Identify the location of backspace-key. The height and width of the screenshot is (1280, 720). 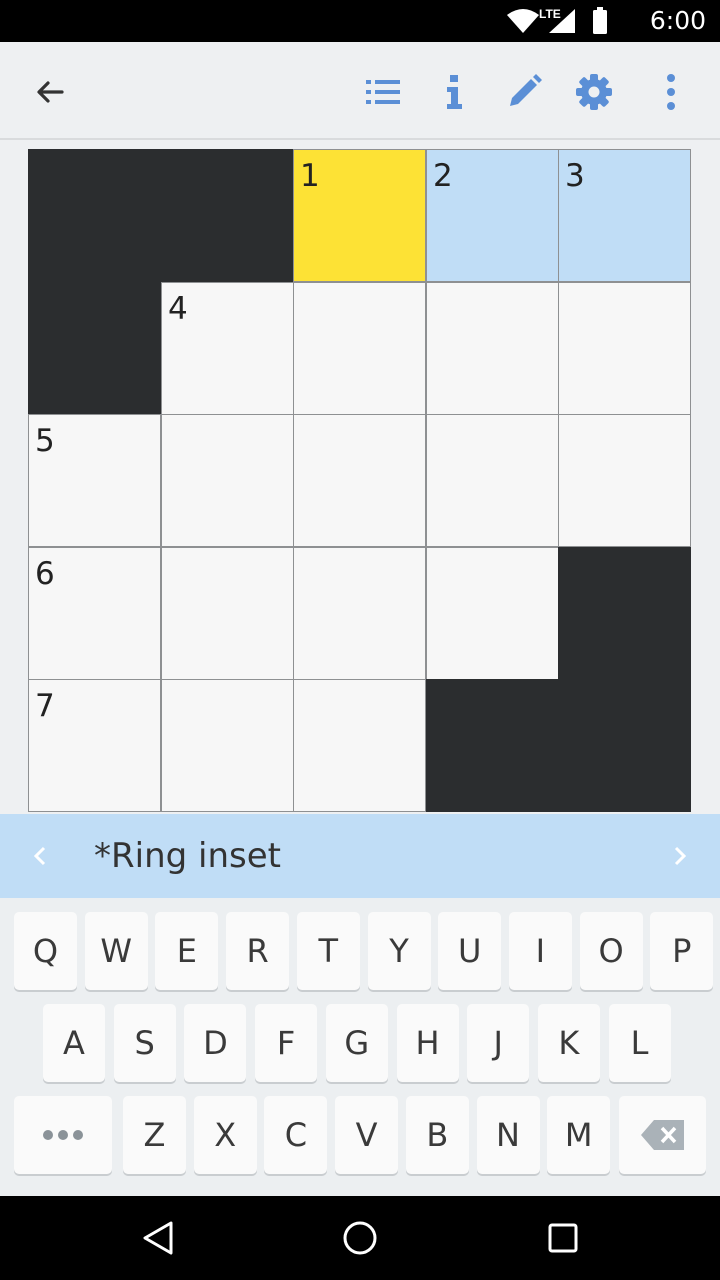
(662, 1135).